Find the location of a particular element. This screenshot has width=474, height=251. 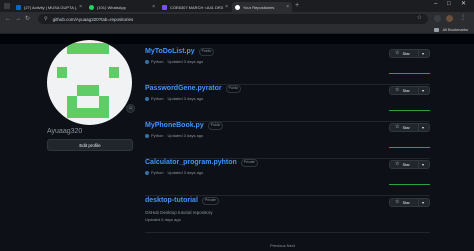

repo-name-link: MyPhoneBook.py is located at coordinates (174, 125).